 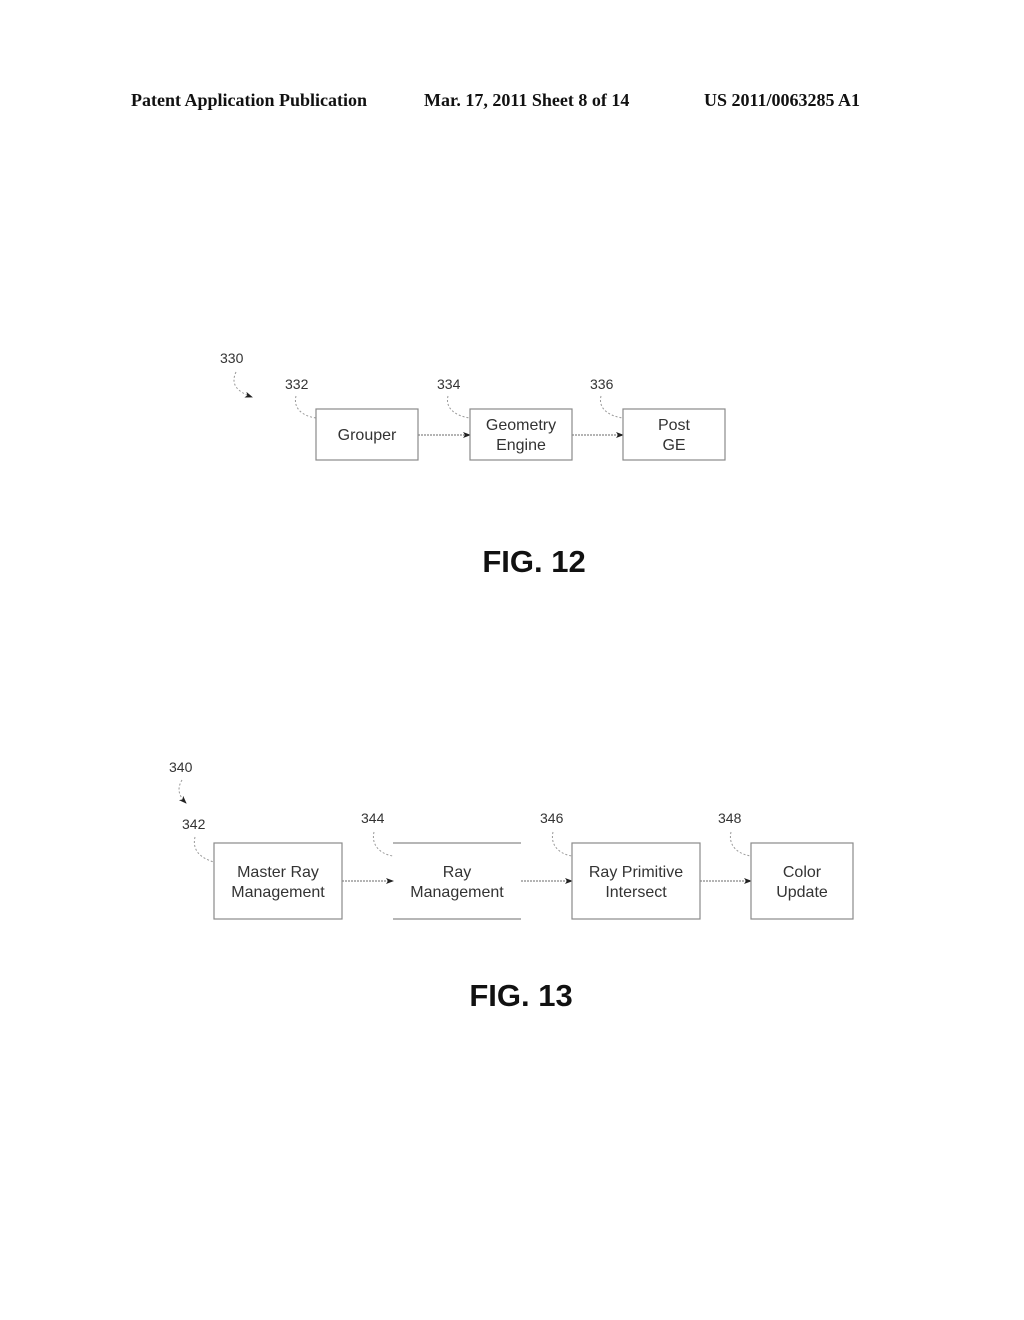 I want to click on fig12-ref-label: 330, so click(x=232, y=358).